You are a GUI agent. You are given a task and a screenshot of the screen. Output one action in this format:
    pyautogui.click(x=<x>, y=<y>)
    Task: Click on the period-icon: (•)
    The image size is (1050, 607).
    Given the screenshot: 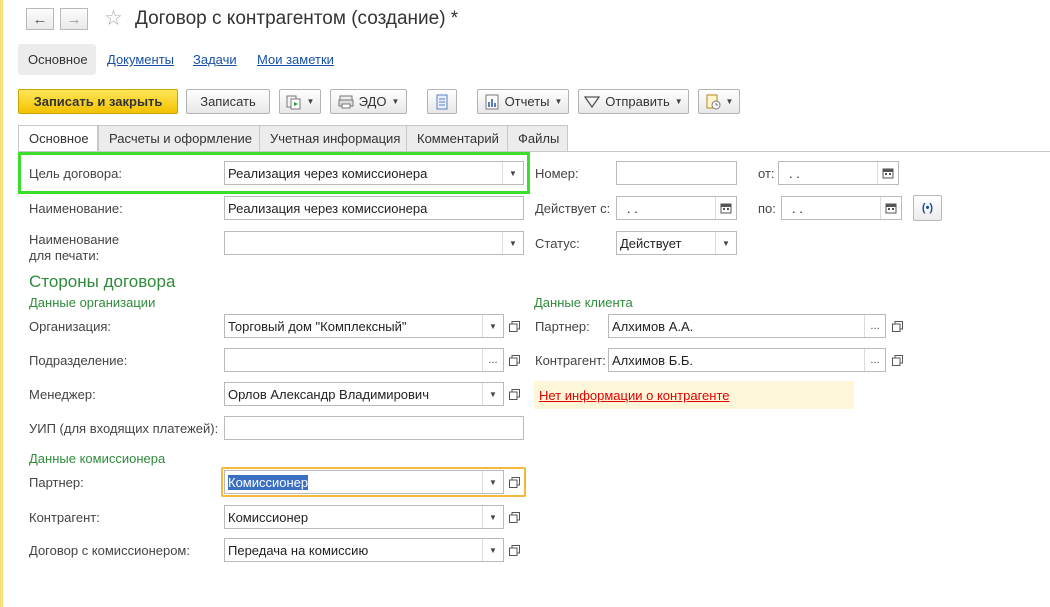 What is the action you would take?
    pyautogui.click(x=927, y=208)
    